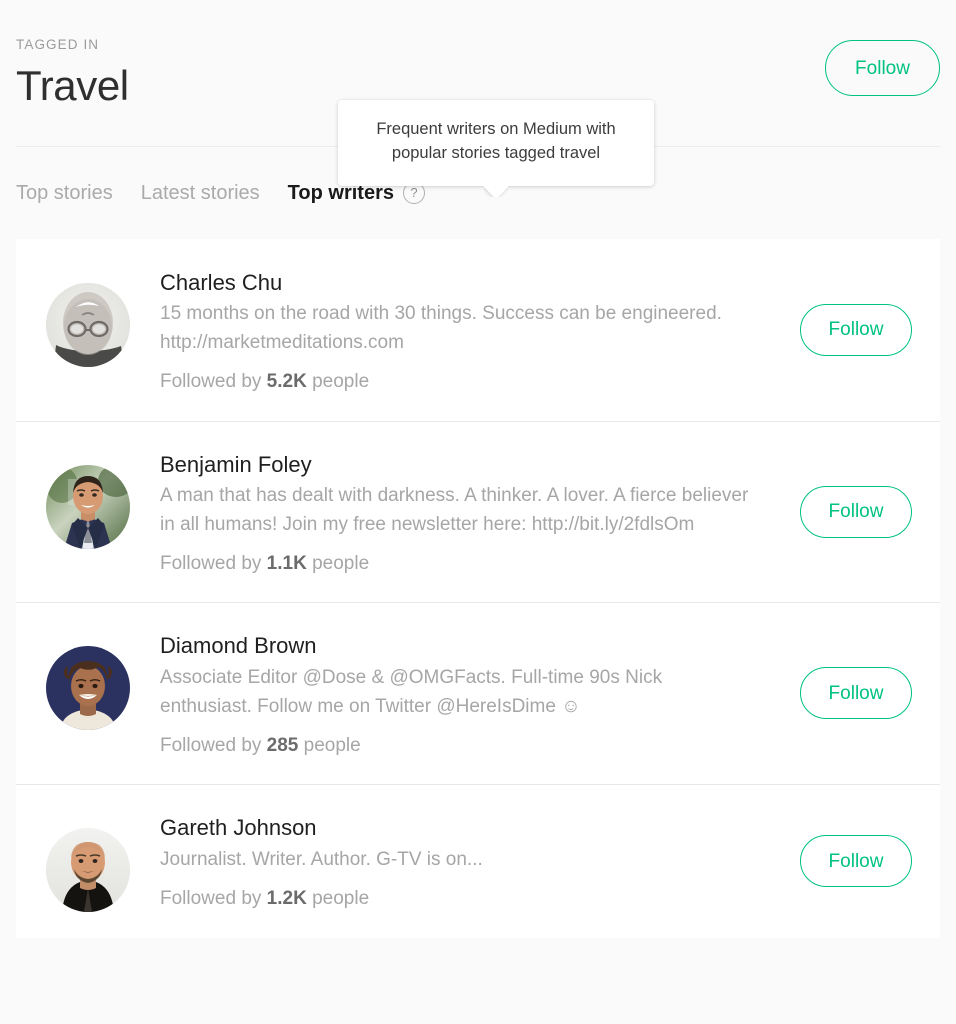  What do you see at coordinates (455, 828) in the screenshot?
I see `writer-name: Gareth Johnson` at bounding box center [455, 828].